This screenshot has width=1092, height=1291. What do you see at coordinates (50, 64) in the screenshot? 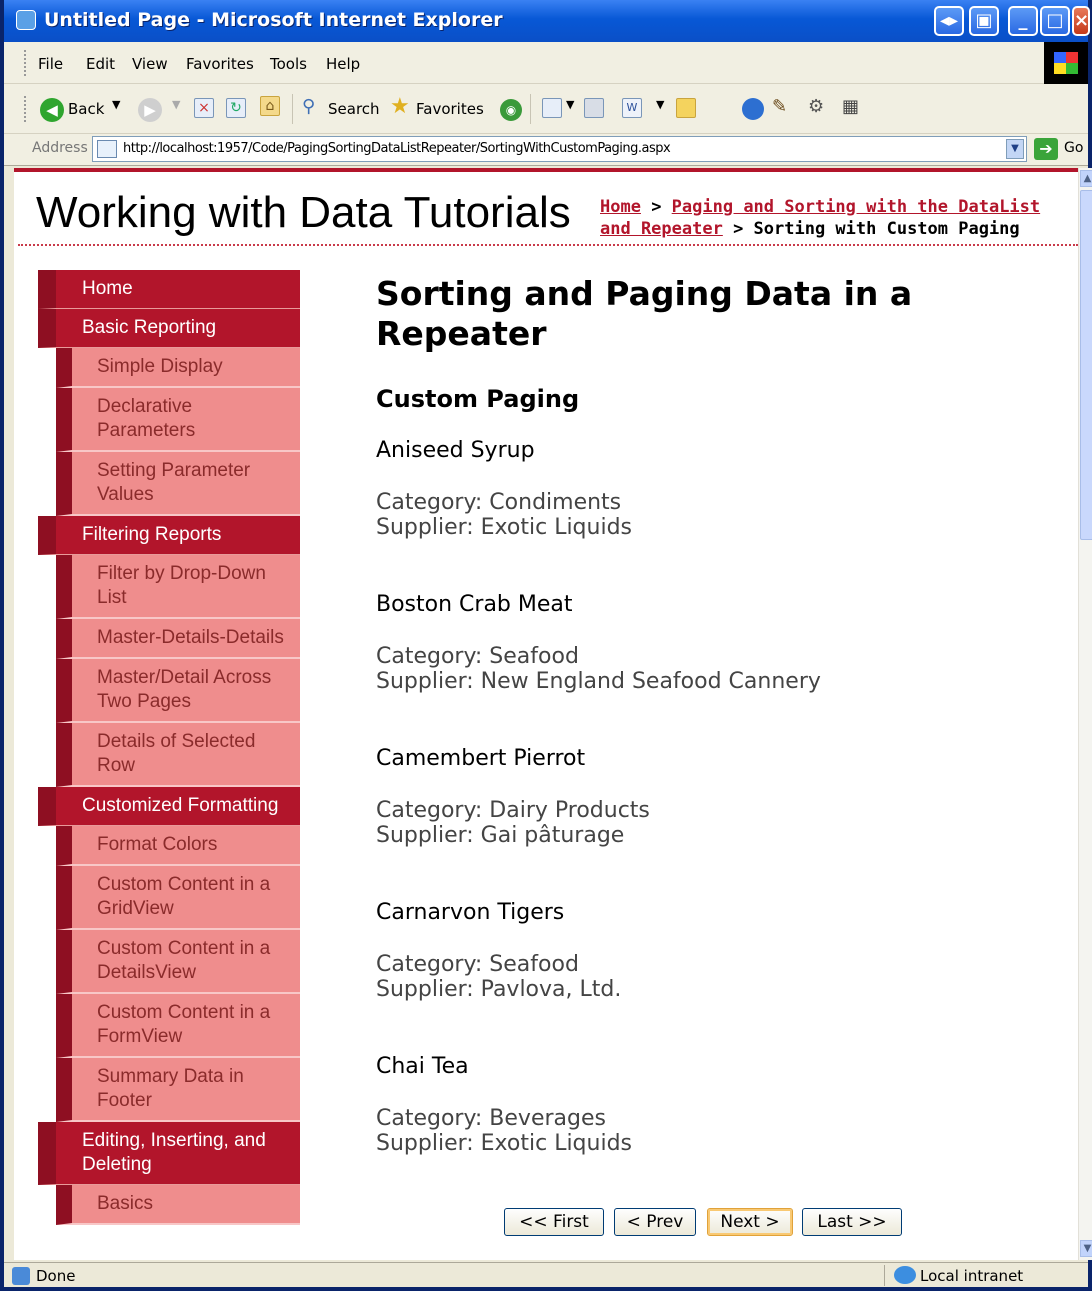
I see `menu-file: File` at bounding box center [50, 64].